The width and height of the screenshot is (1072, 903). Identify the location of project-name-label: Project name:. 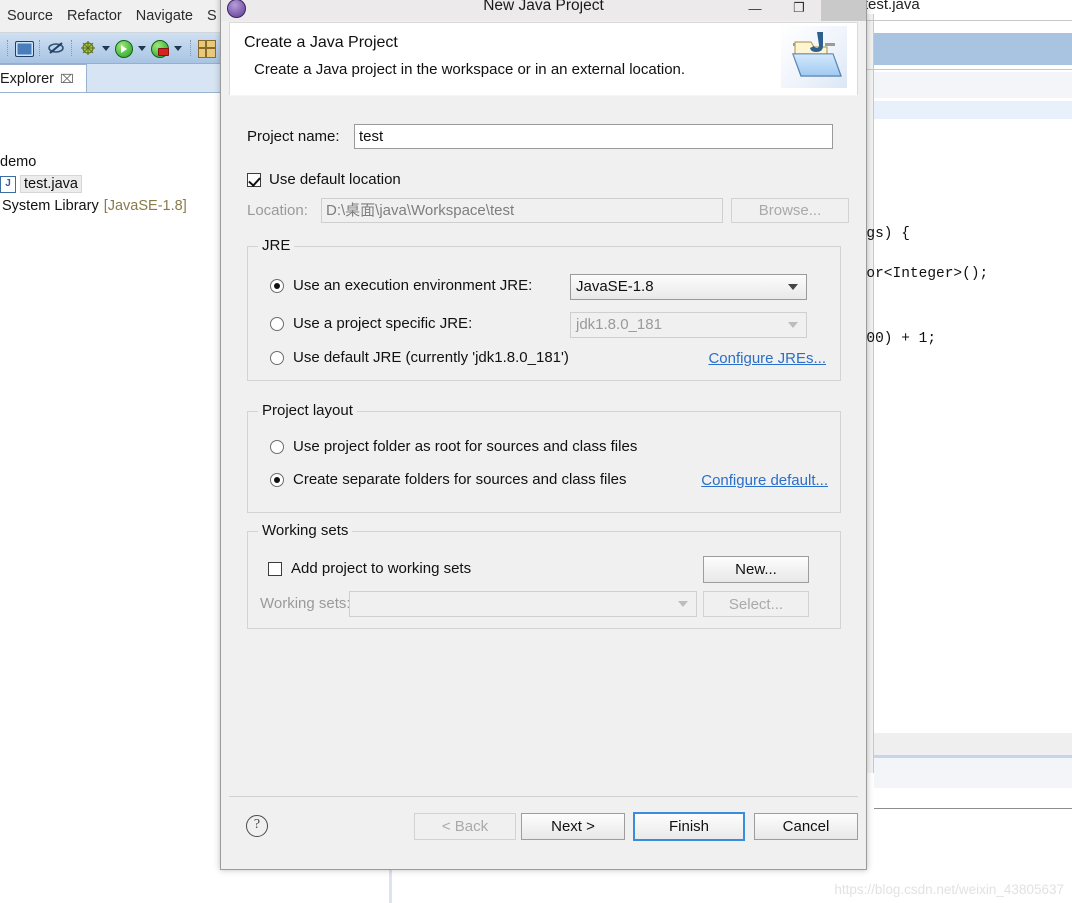
(293, 136).